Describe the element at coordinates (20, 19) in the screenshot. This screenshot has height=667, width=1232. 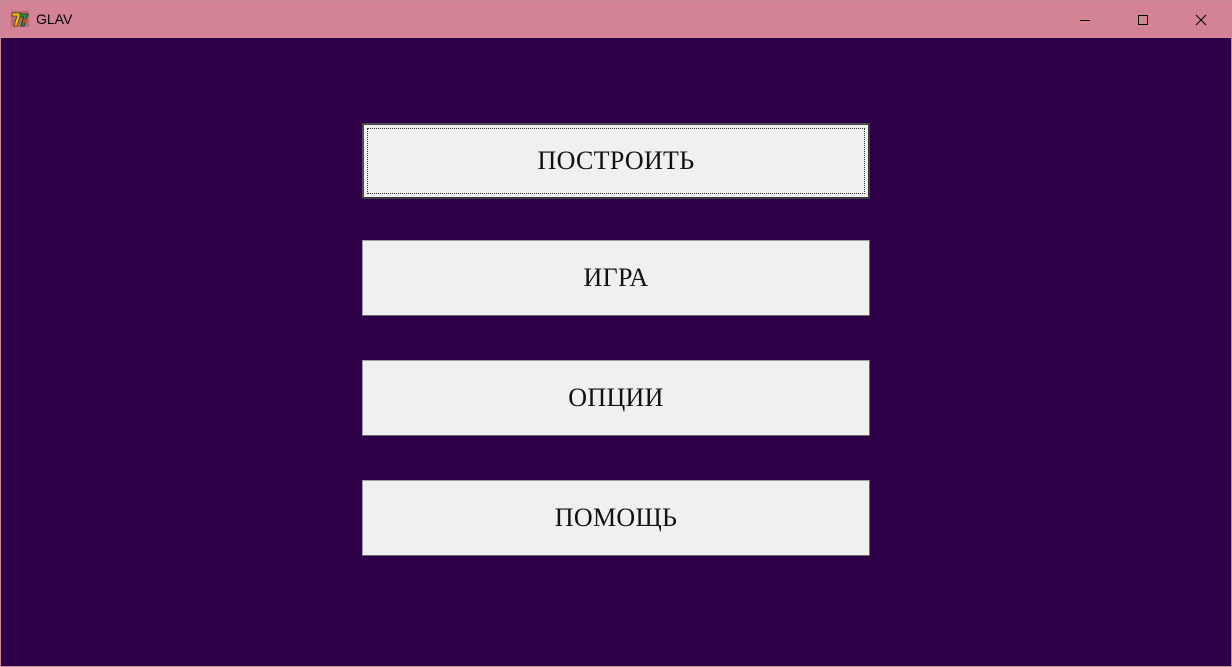
I see `app-icon` at that location.